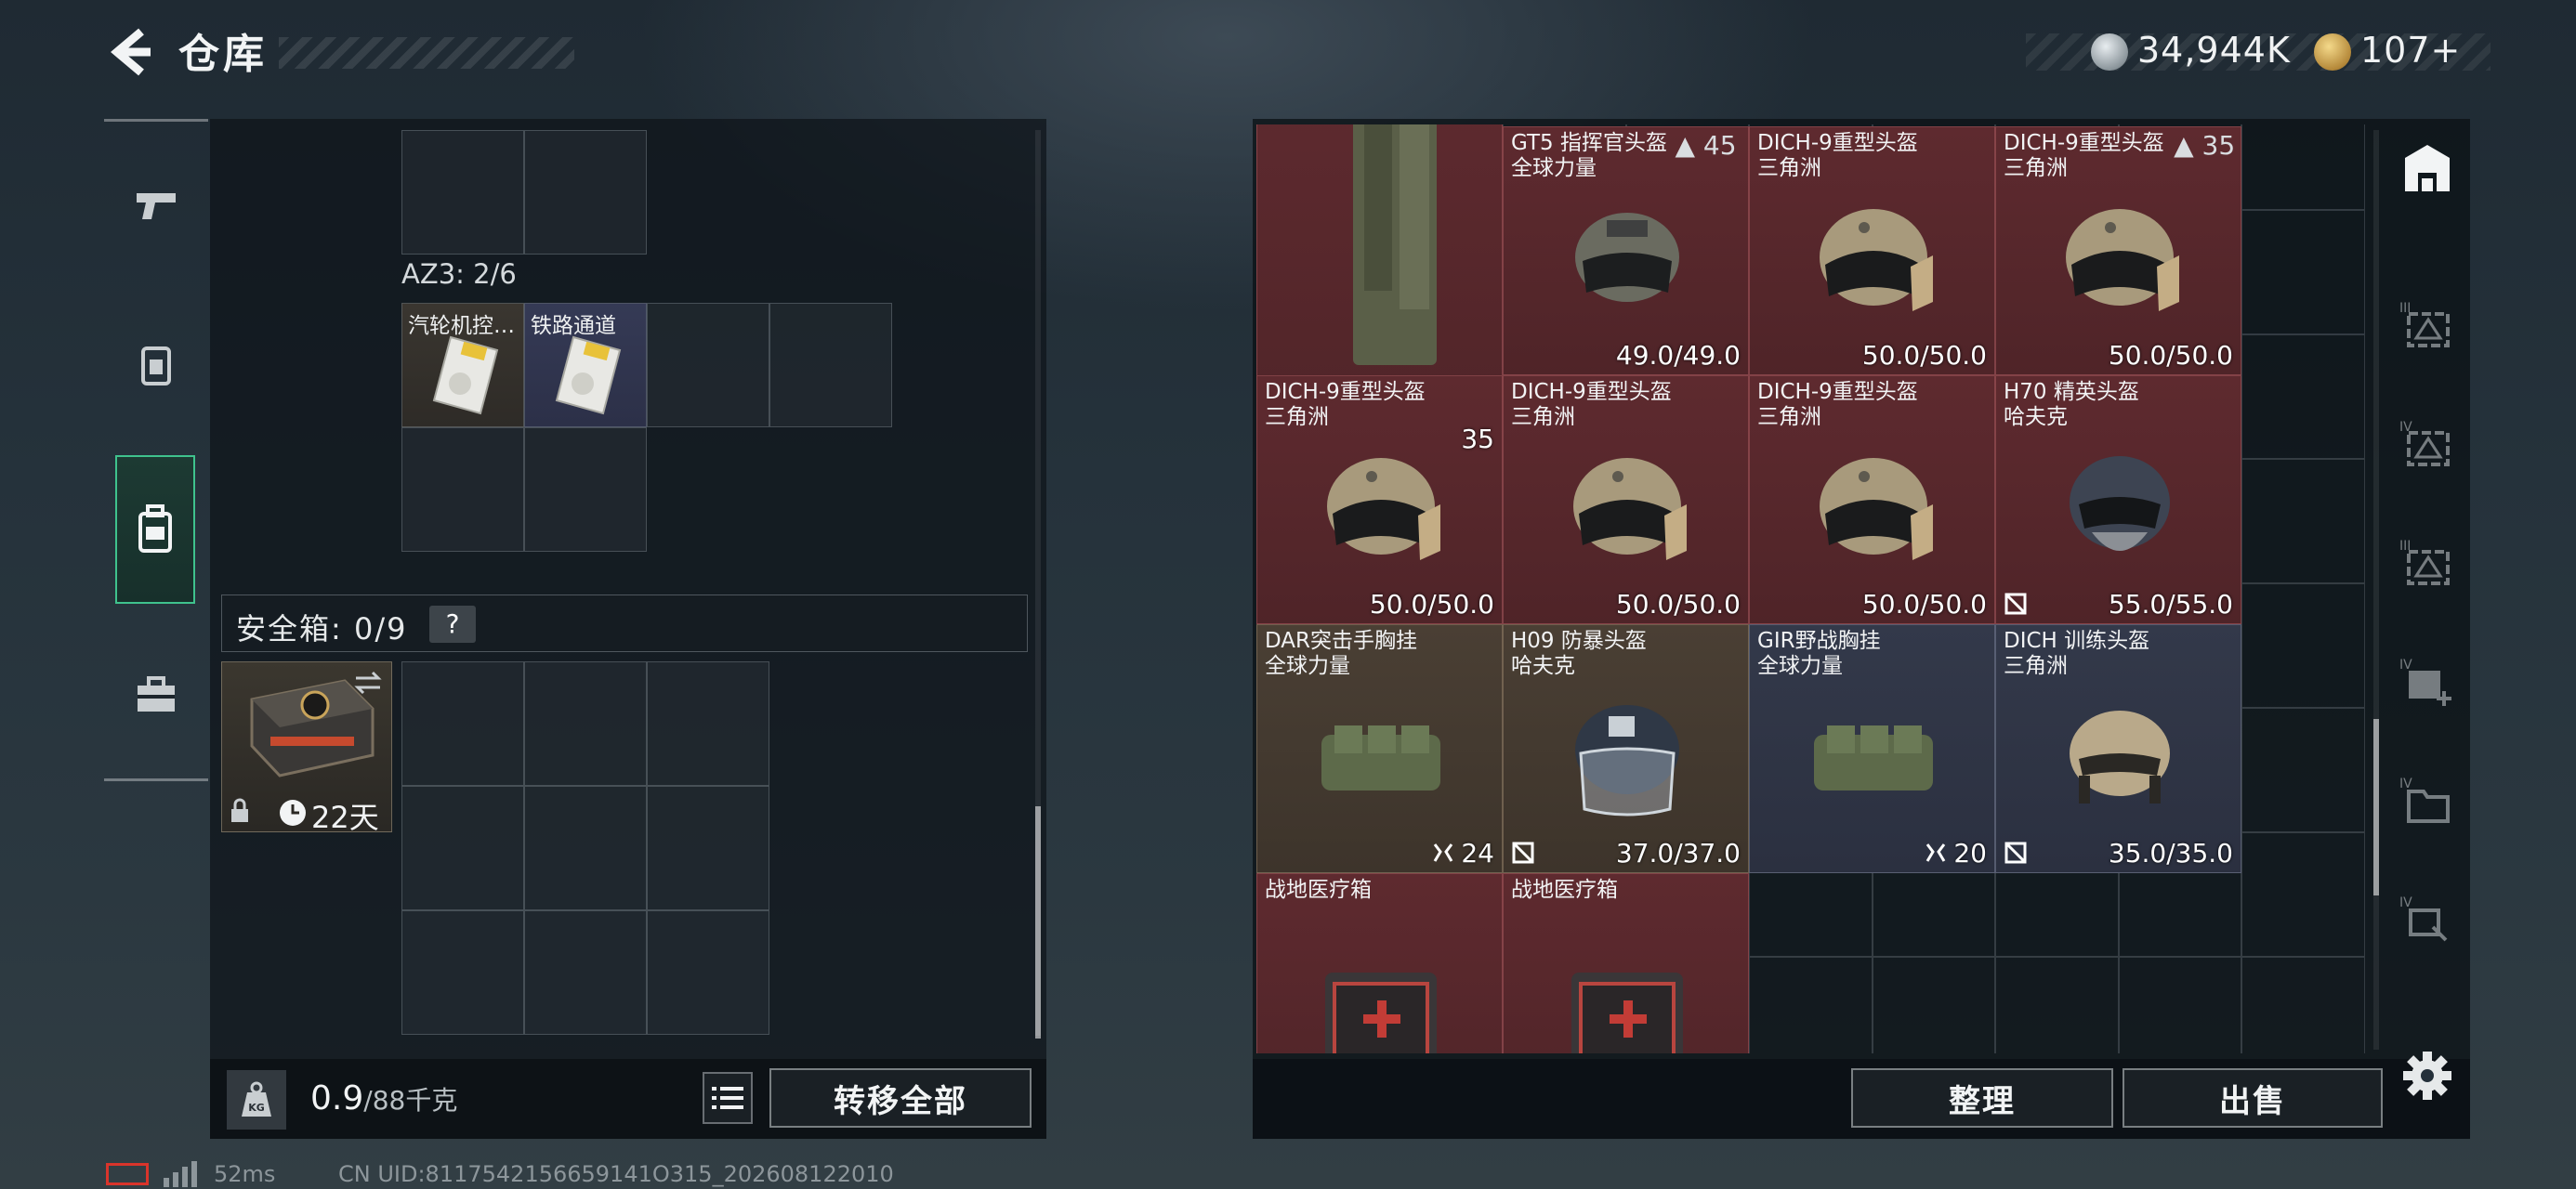 This screenshot has width=2576, height=1189. I want to click on item-value: 37.0/37.0, so click(1678, 854).